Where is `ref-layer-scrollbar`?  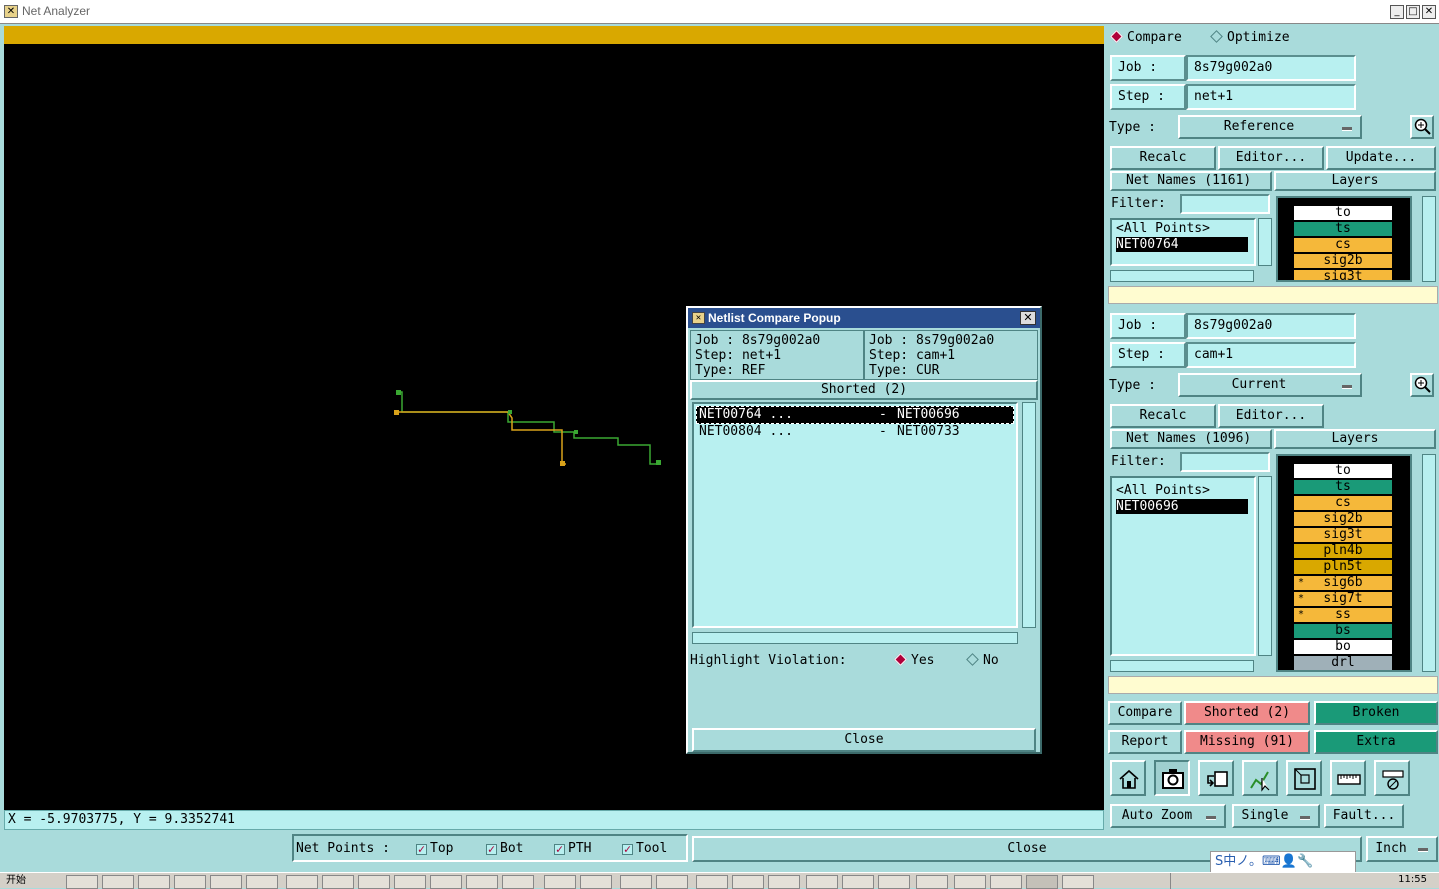 ref-layer-scrollbar is located at coordinates (1429, 239).